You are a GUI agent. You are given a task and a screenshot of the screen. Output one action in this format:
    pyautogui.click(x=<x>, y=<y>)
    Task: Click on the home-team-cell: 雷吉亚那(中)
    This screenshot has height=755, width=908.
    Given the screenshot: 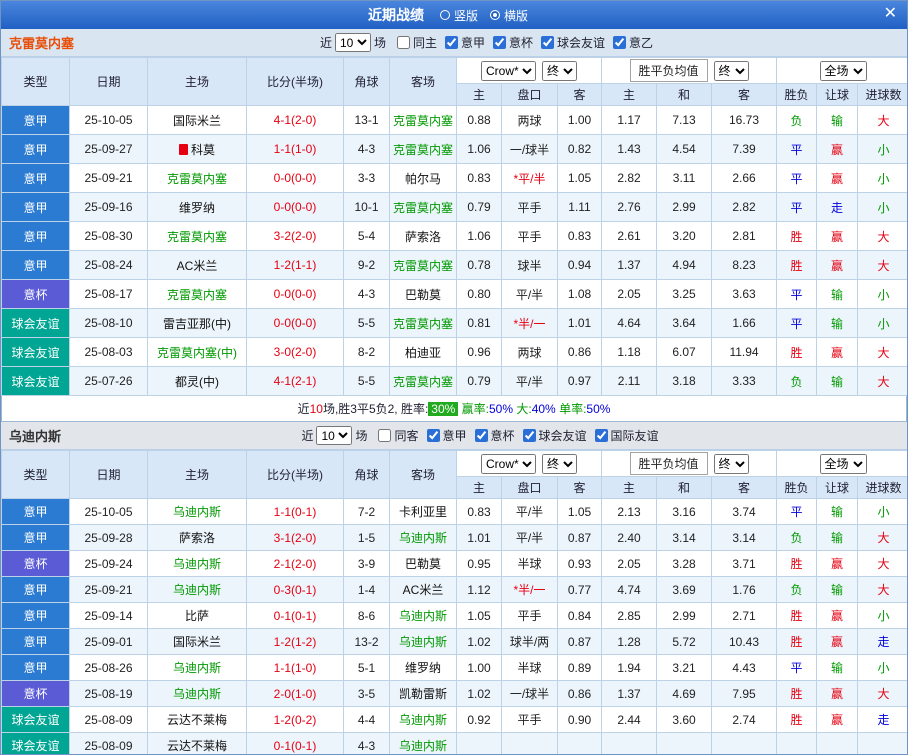 What is the action you would take?
    pyautogui.click(x=197, y=323)
    